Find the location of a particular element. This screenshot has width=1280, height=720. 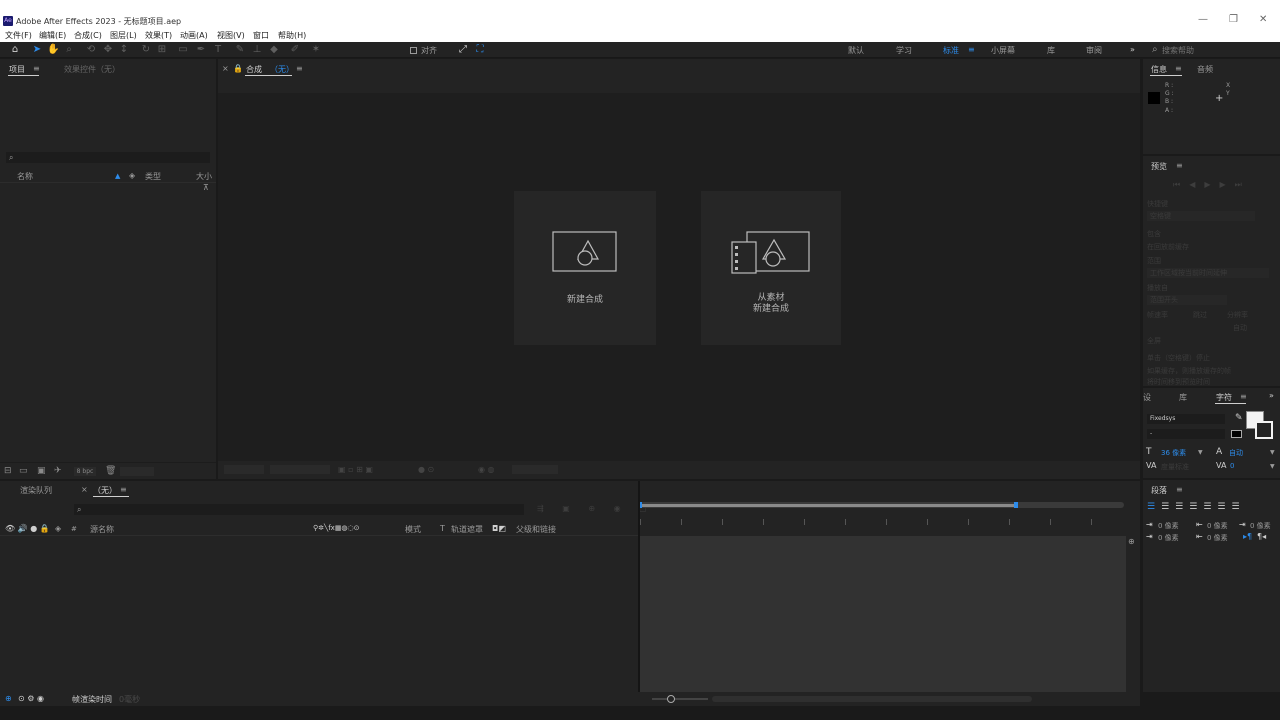

tab-composition: 合成 is located at coordinates (254, 69).